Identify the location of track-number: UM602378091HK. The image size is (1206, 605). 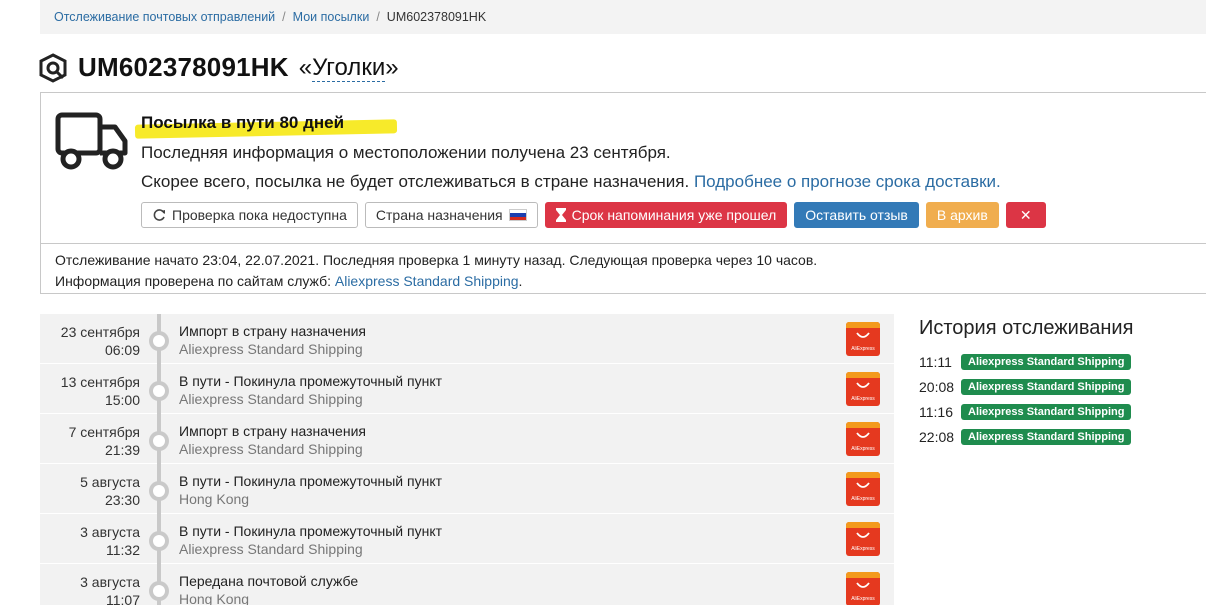
(183, 67).